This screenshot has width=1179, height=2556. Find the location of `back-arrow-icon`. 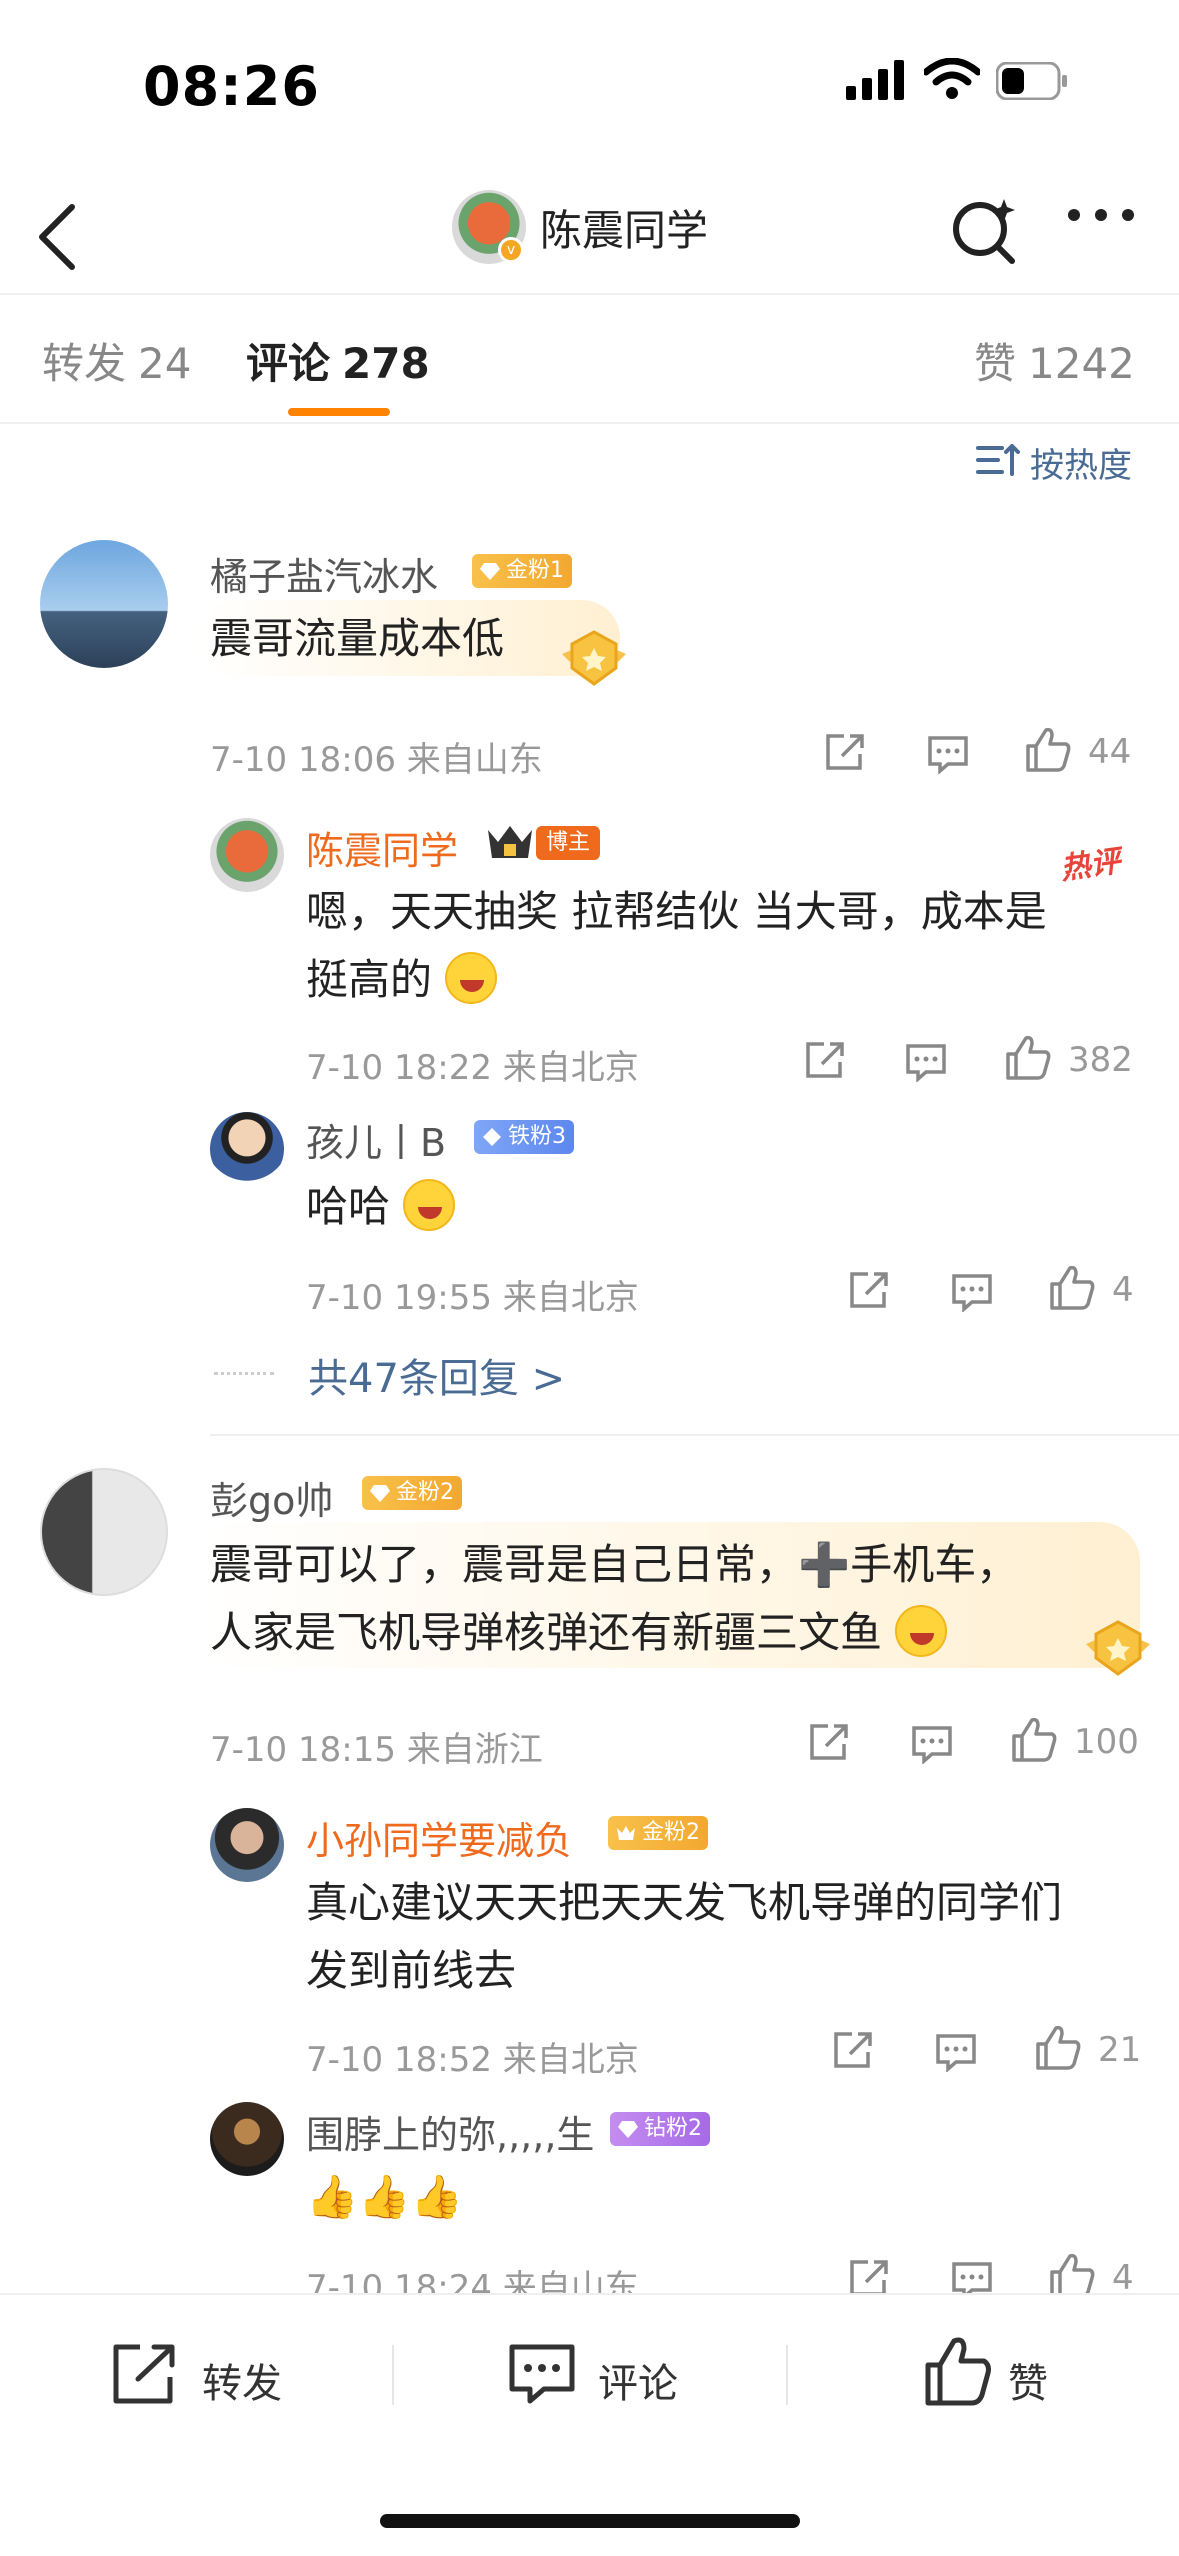

back-arrow-icon is located at coordinates (60, 235).